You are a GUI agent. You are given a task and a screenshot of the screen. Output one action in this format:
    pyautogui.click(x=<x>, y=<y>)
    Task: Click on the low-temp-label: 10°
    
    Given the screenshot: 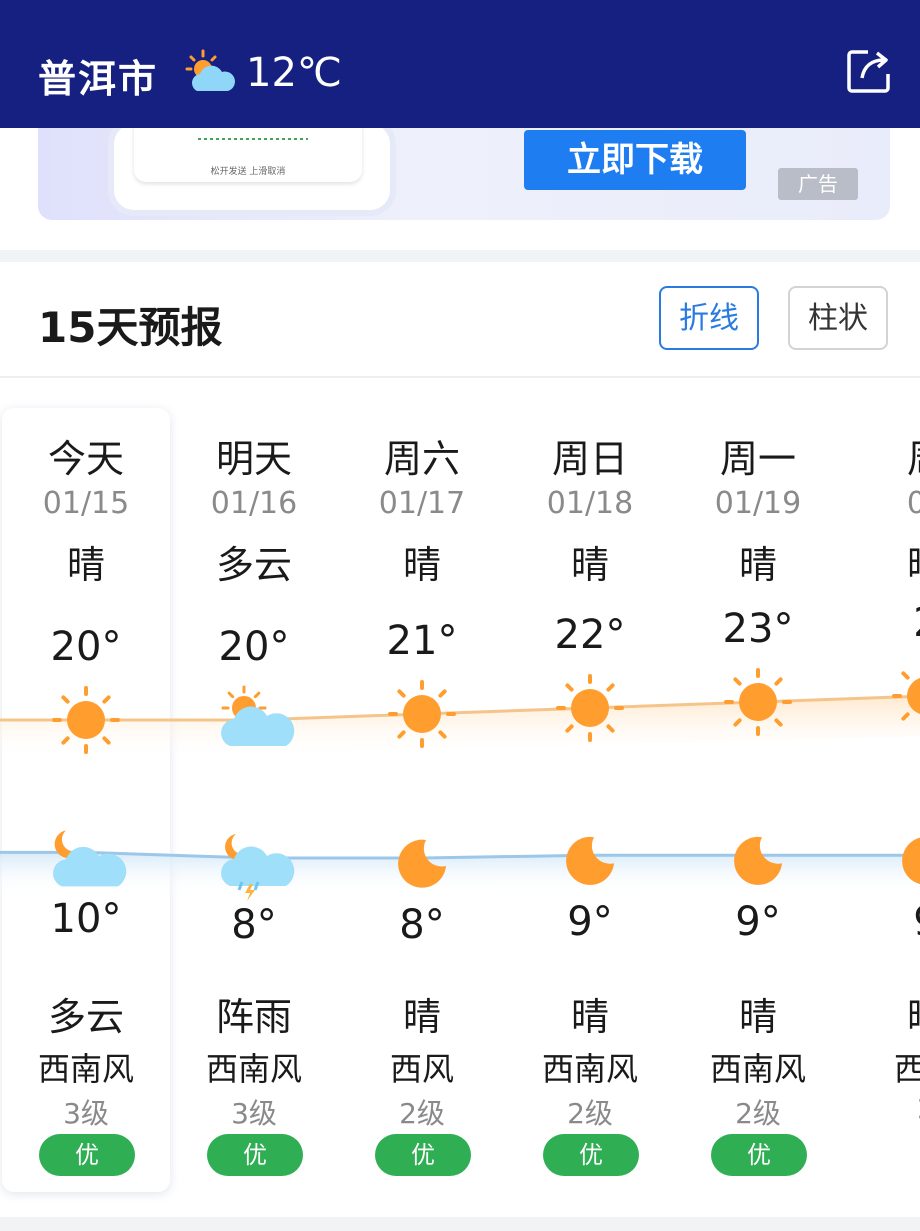 What is the action you would take?
    pyautogui.click(x=86, y=919)
    